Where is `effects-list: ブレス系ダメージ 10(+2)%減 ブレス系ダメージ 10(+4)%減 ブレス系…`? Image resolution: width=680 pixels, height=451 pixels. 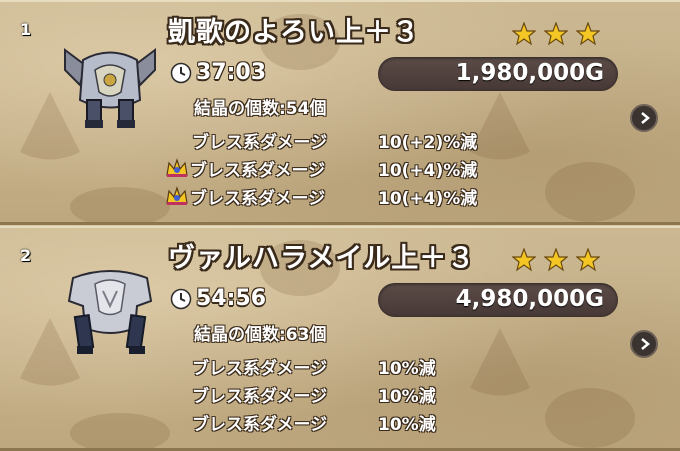
effects-list: ブレス系ダメージ 10(+2)%減 ブレス系ダメージ 10(+4)%減 ブレス系… is located at coordinates (320, 168).